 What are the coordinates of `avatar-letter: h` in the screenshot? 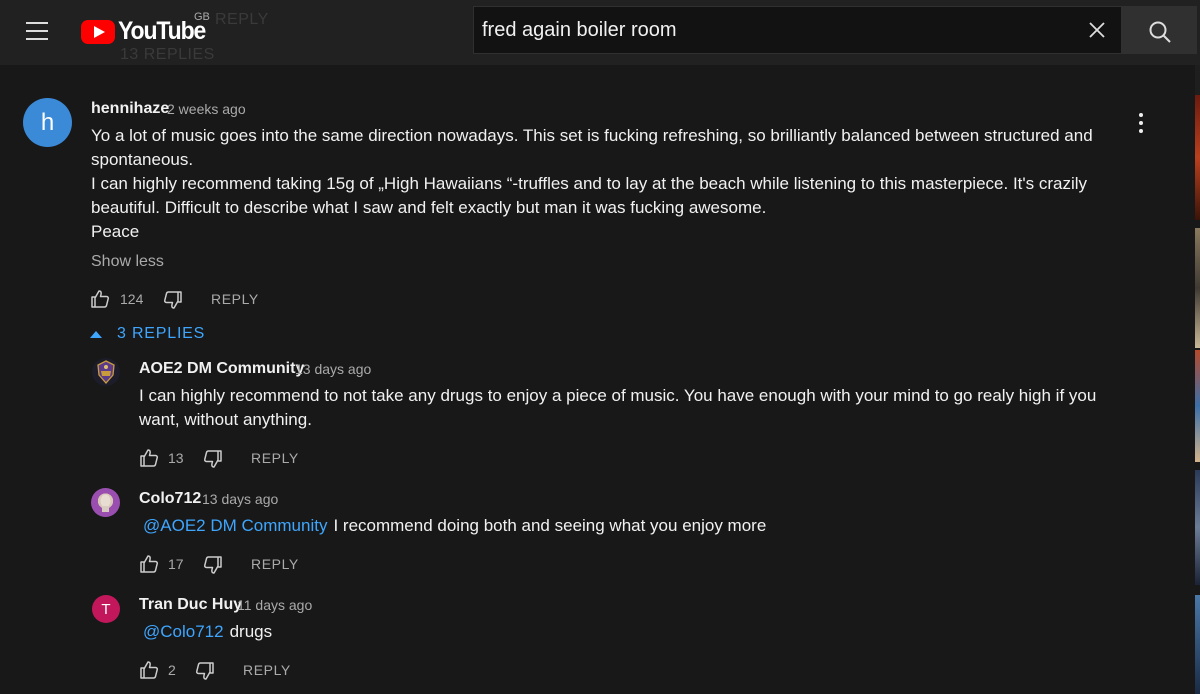 It's located at (47, 122).